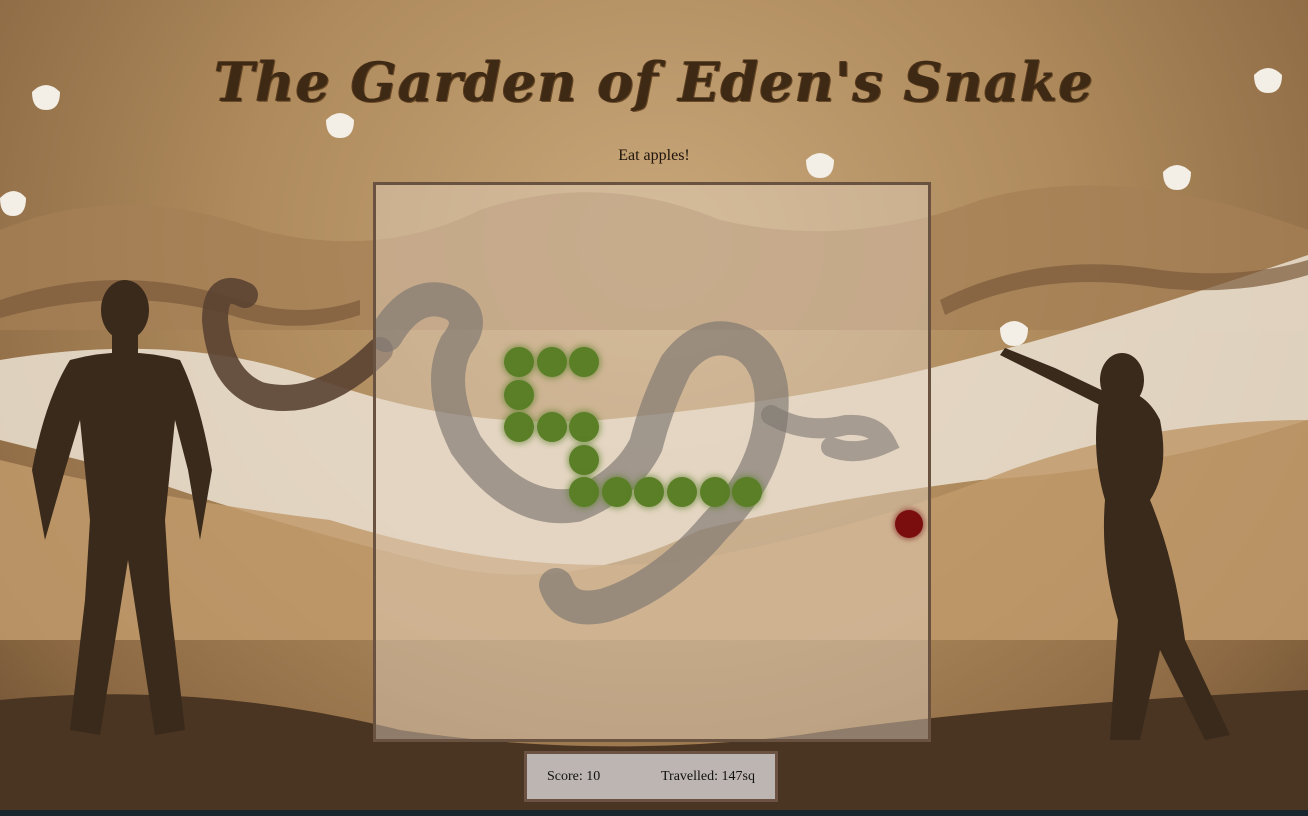 The image size is (1308, 816). Describe the element at coordinates (708, 776) in the screenshot. I see `travelled-label: Travelled: 147sq` at that location.